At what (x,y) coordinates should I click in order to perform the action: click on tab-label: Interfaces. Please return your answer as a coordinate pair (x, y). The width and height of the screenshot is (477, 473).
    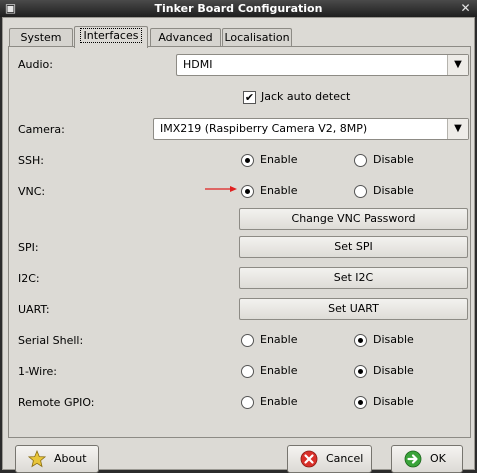
    Looking at the image, I should click on (111, 35).